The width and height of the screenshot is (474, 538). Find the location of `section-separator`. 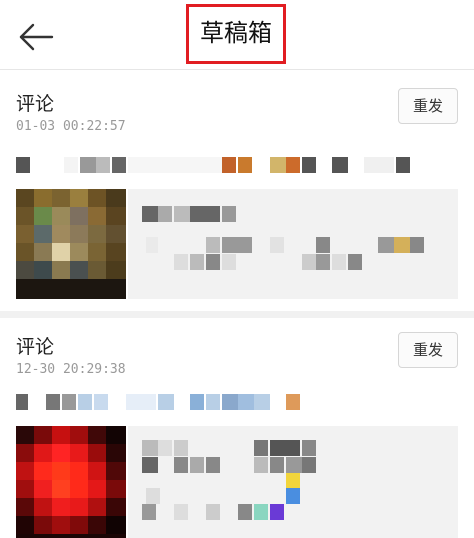

section-separator is located at coordinates (237, 314).